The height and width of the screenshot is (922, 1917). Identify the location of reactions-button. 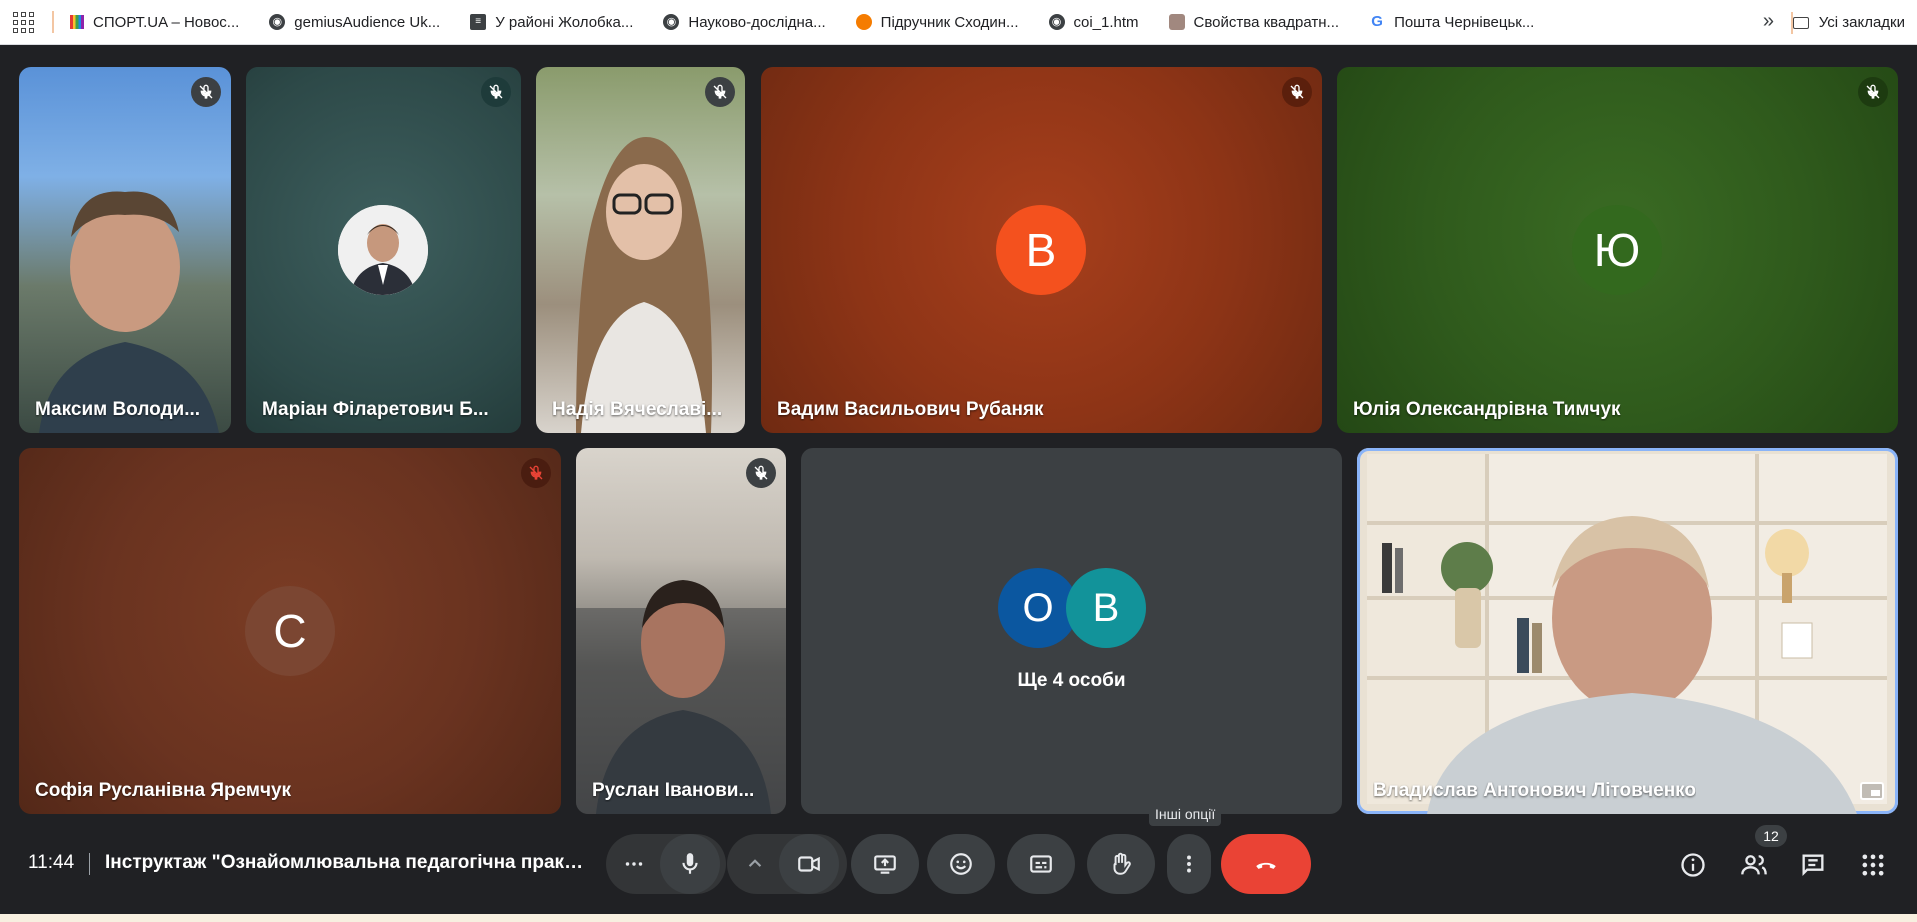
(961, 864).